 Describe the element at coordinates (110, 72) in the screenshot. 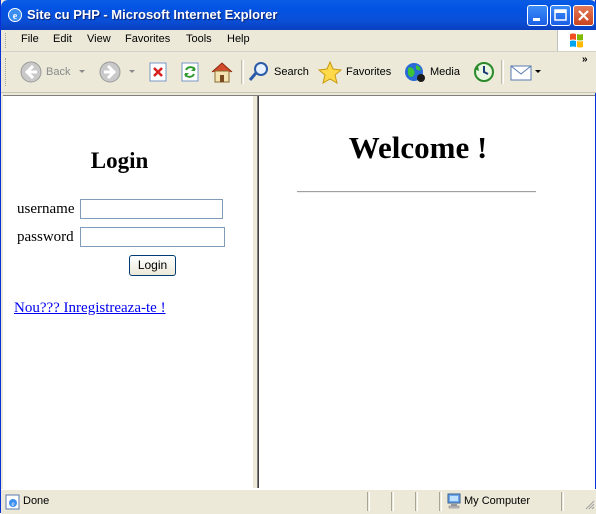

I see `forward-arrow-icon` at that location.